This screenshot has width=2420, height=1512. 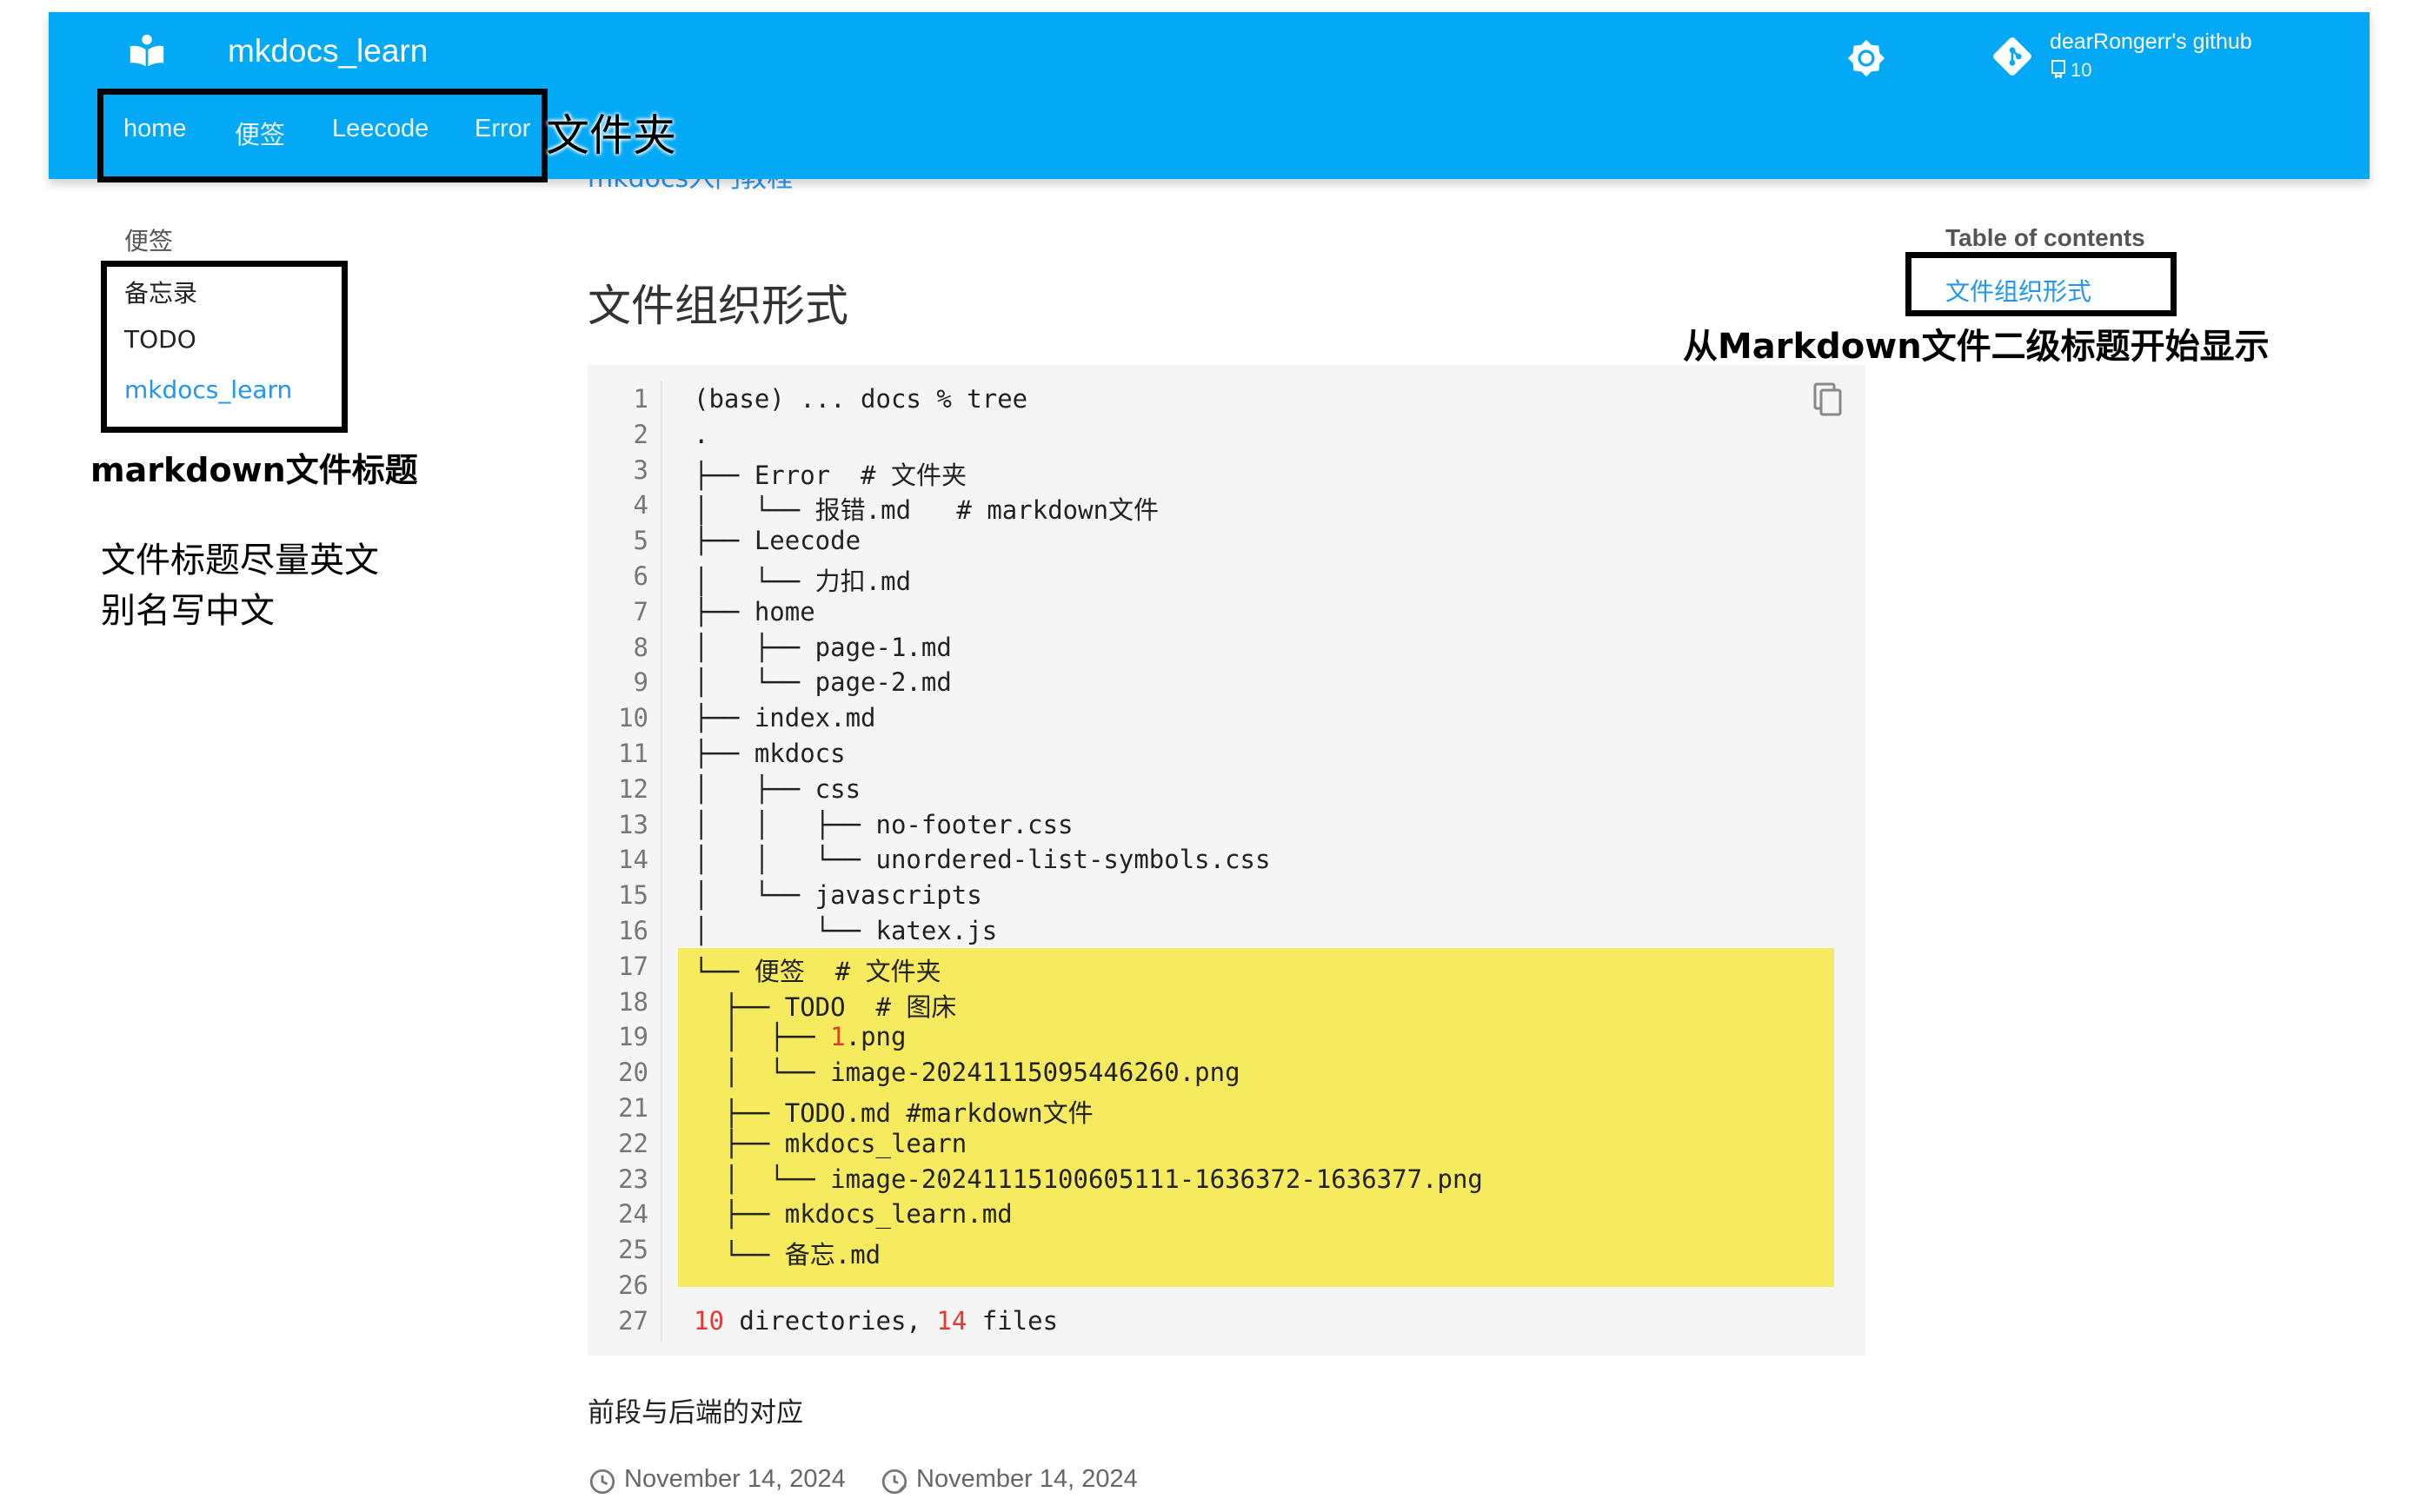 I want to click on code-line-number: 24, so click(x=633, y=1214).